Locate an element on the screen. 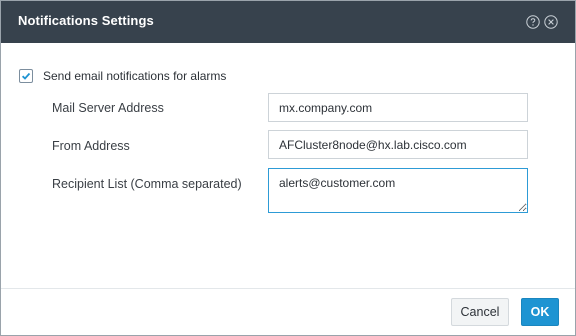 Image resolution: width=576 pixels, height=336 pixels. recipient-list-textarea: alerts@customer.com is located at coordinates (398, 190).